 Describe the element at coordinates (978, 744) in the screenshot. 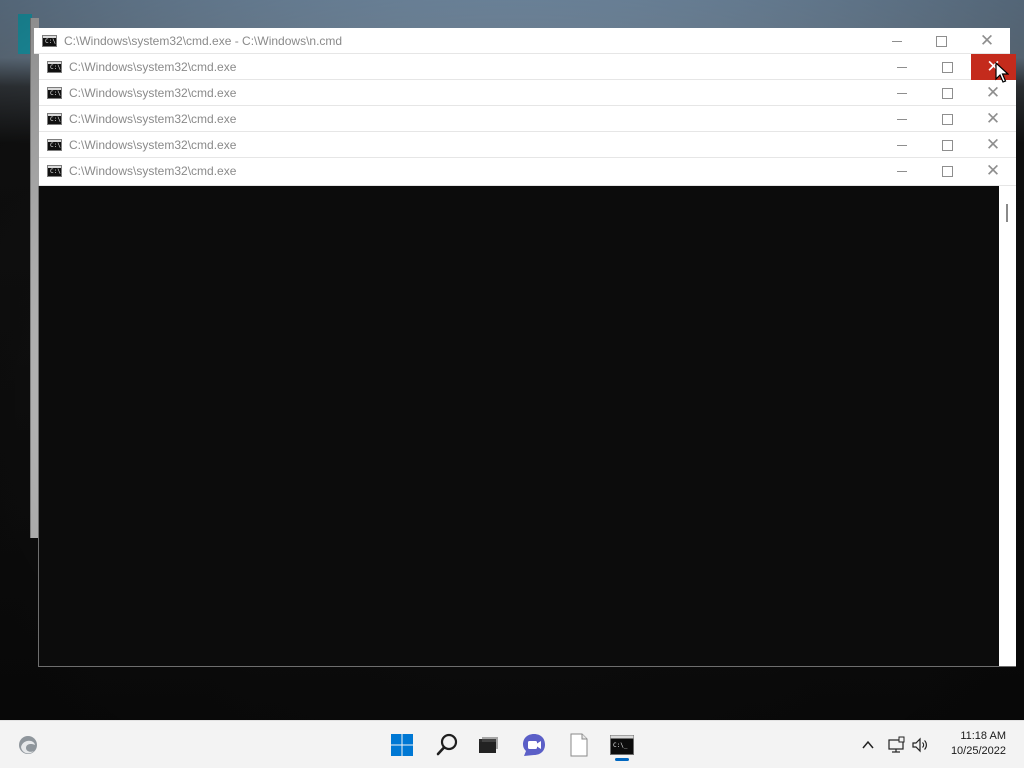

I see `system-clock: 11:18 AM 10/25/2022` at that location.